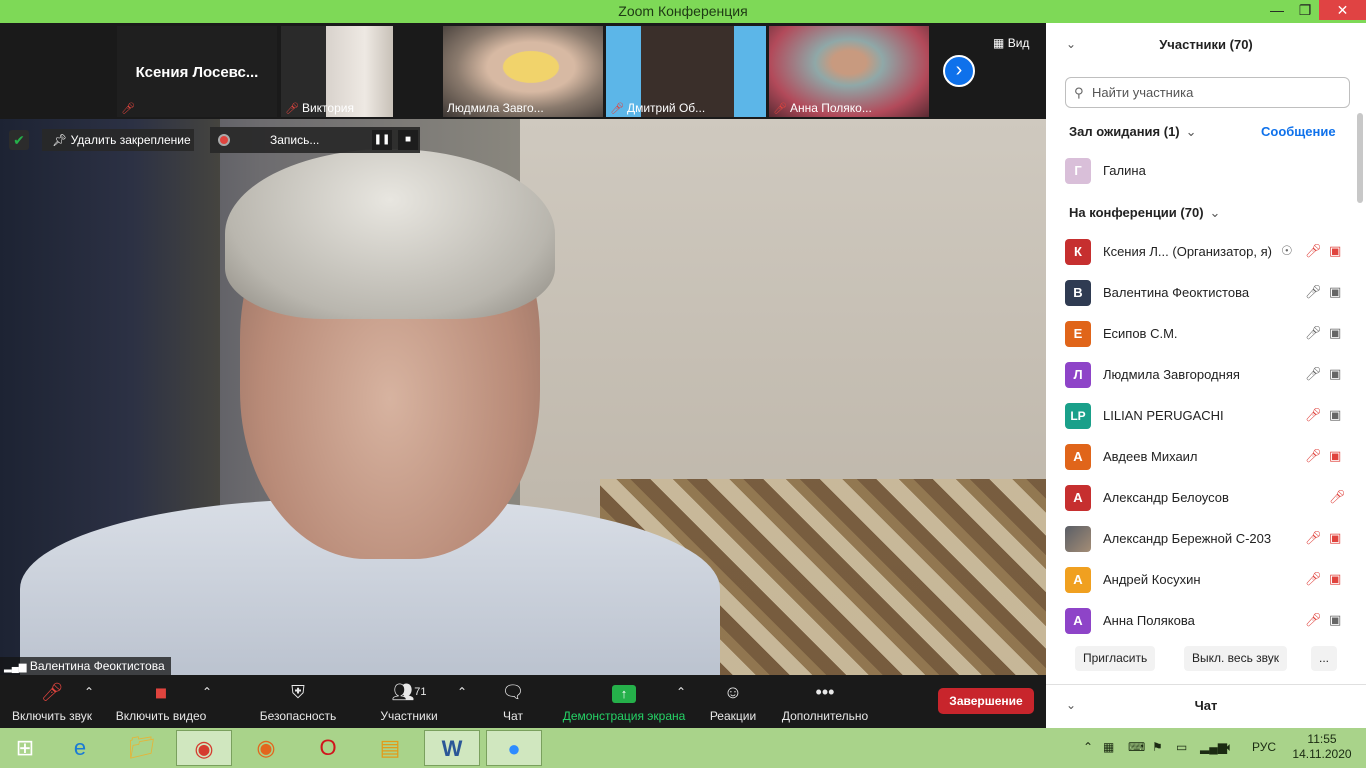 The width and height of the screenshot is (1366, 768). Describe the element at coordinates (1011, 43) in the screenshot. I see `view-button: ▦ Вид` at that location.